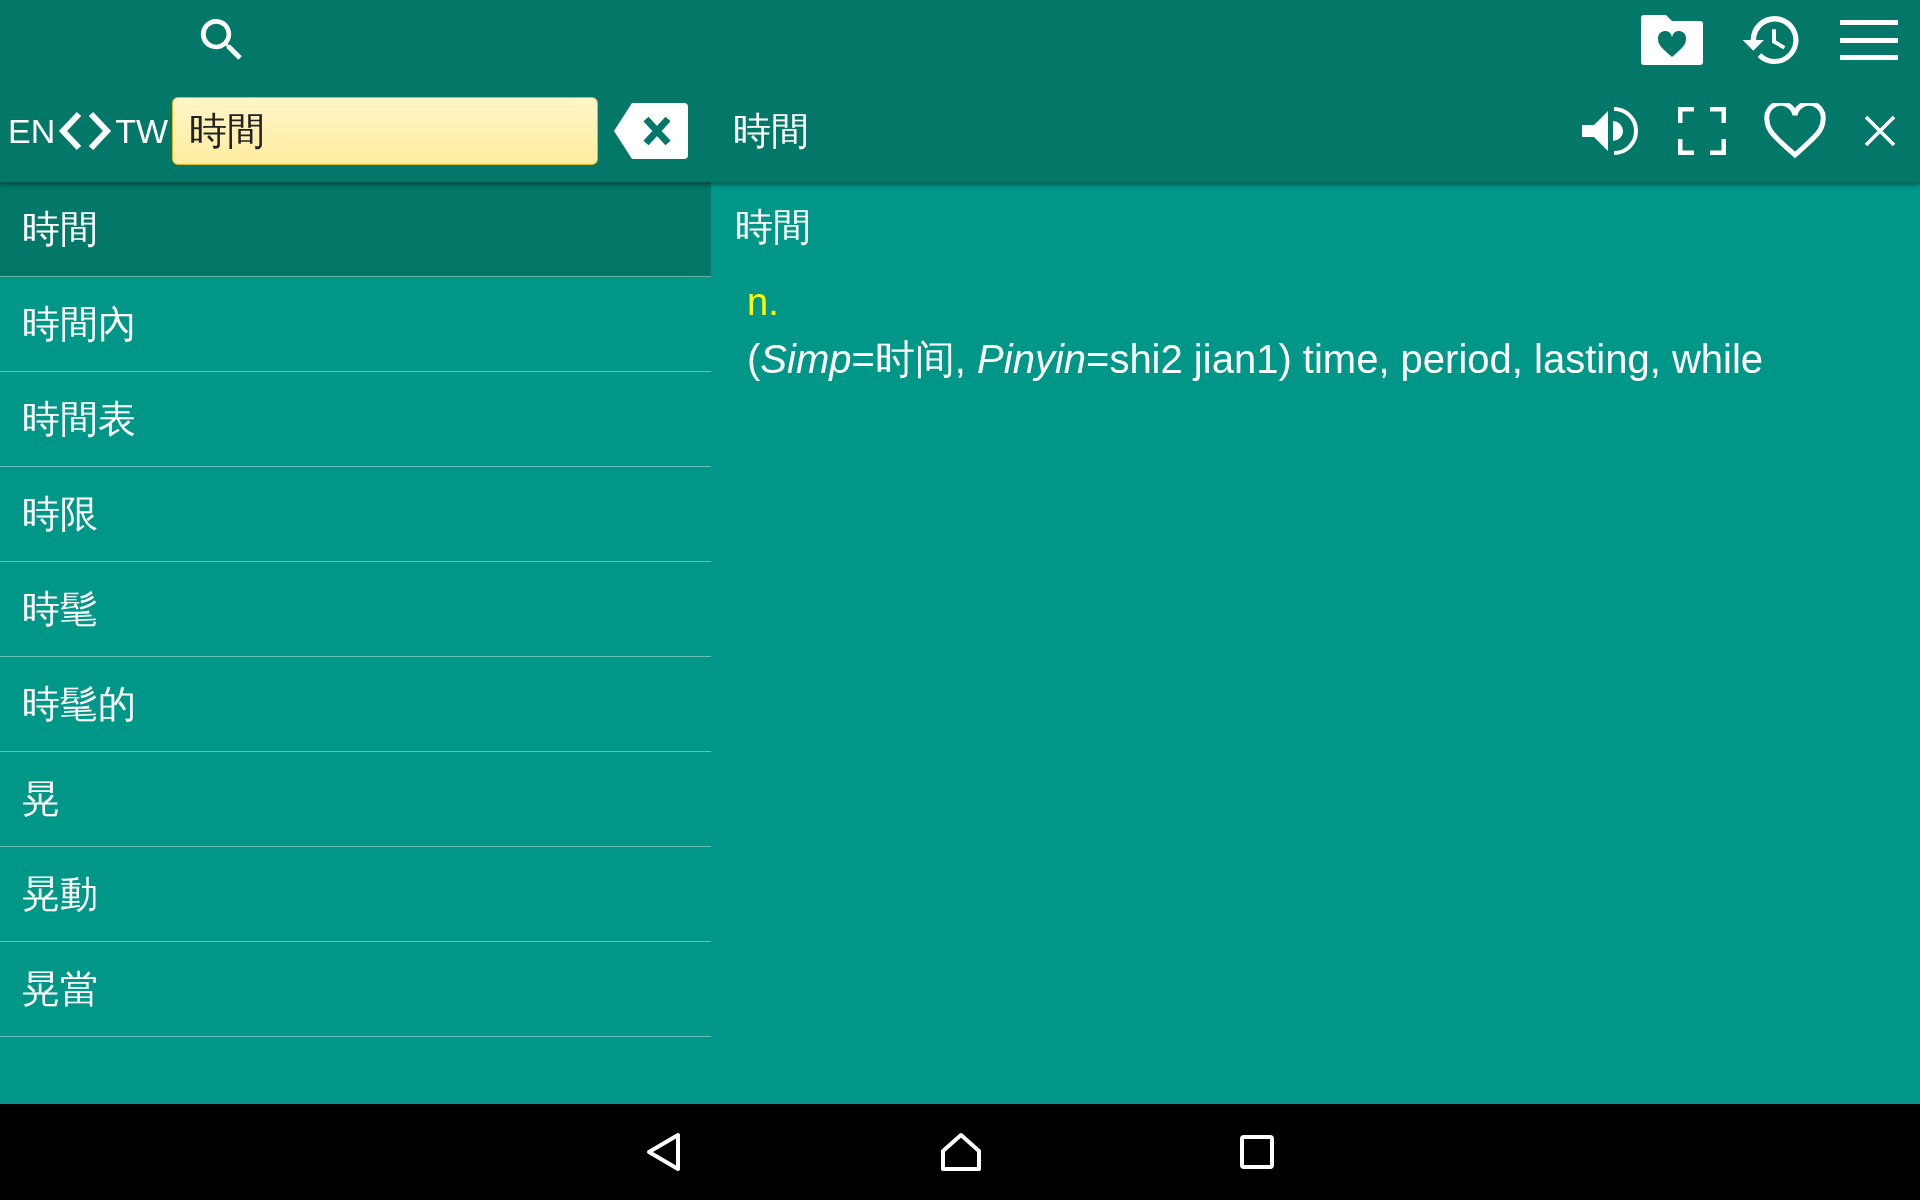 Image resolution: width=1920 pixels, height=1200 pixels. What do you see at coordinates (773, 227) in the screenshot?
I see `entry-headword: 時間` at bounding box center [773, 227].